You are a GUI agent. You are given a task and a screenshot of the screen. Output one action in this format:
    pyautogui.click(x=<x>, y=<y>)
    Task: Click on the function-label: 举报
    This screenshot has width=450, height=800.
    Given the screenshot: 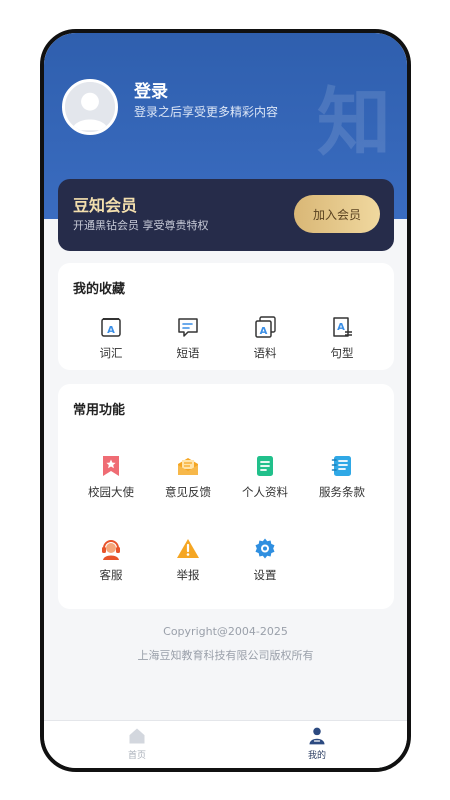 What is the action you would take?
    pyautogui.click(x=188, y=575)
    